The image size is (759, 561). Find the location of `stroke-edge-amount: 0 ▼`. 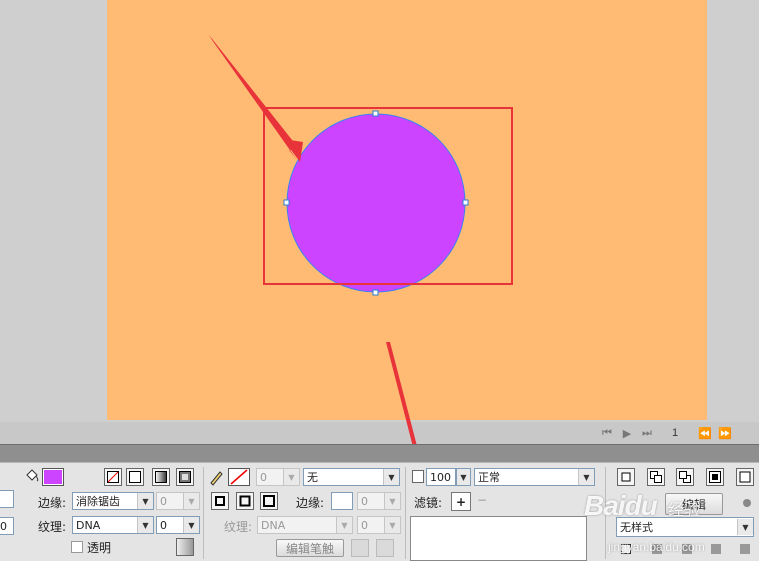

stroke-edge-amount: 0 ▼ is located at coordinates (379, 501).